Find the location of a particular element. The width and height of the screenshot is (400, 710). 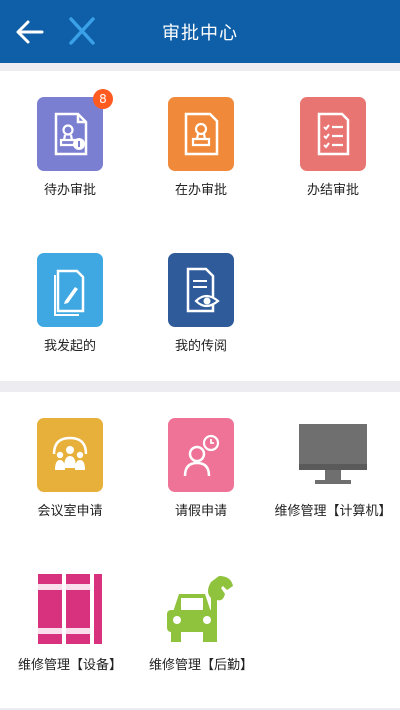

logistics-repair-label: 维修管理【后勤】 is located at coordinates (200, 665).